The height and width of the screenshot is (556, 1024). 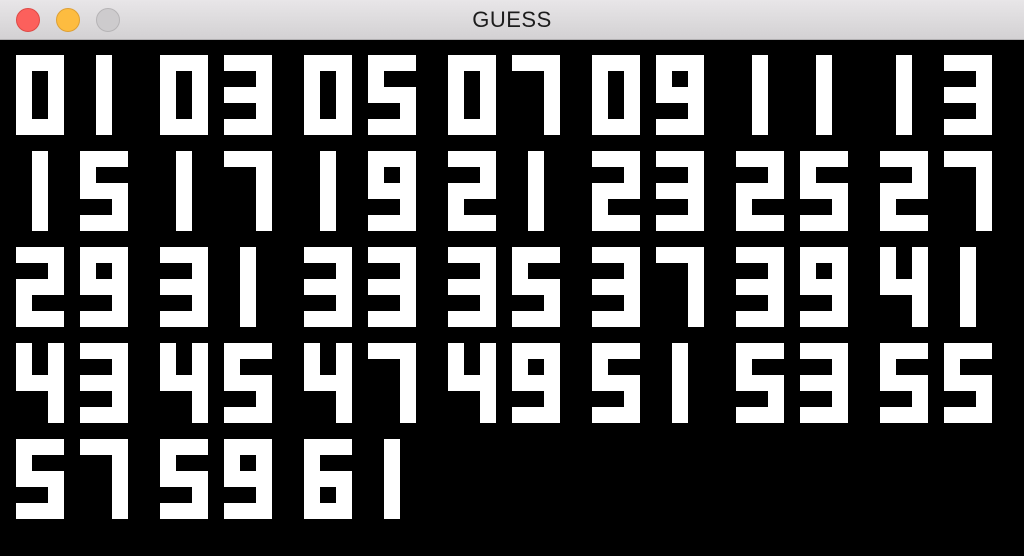 I want to click on title-bar: GUESS, so click(x=512, y=20).